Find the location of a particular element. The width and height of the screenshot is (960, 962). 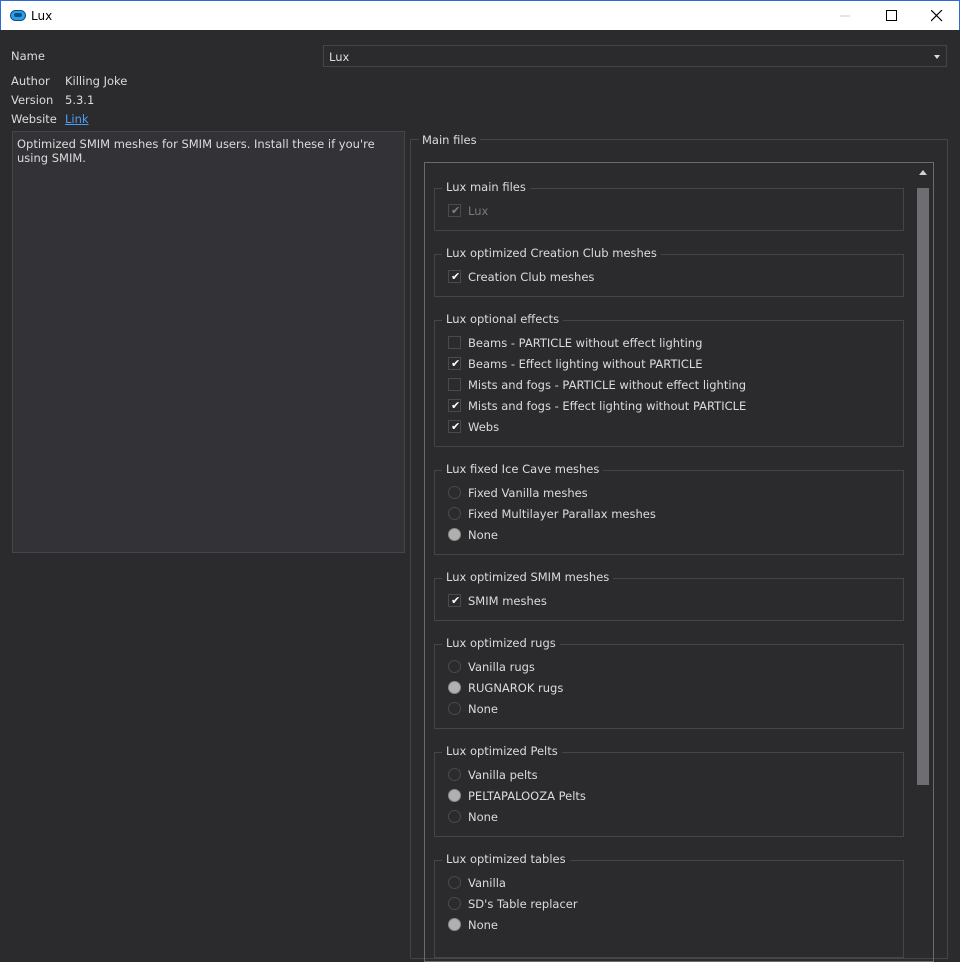

minimize-icon is located at coordinates (845, 16).